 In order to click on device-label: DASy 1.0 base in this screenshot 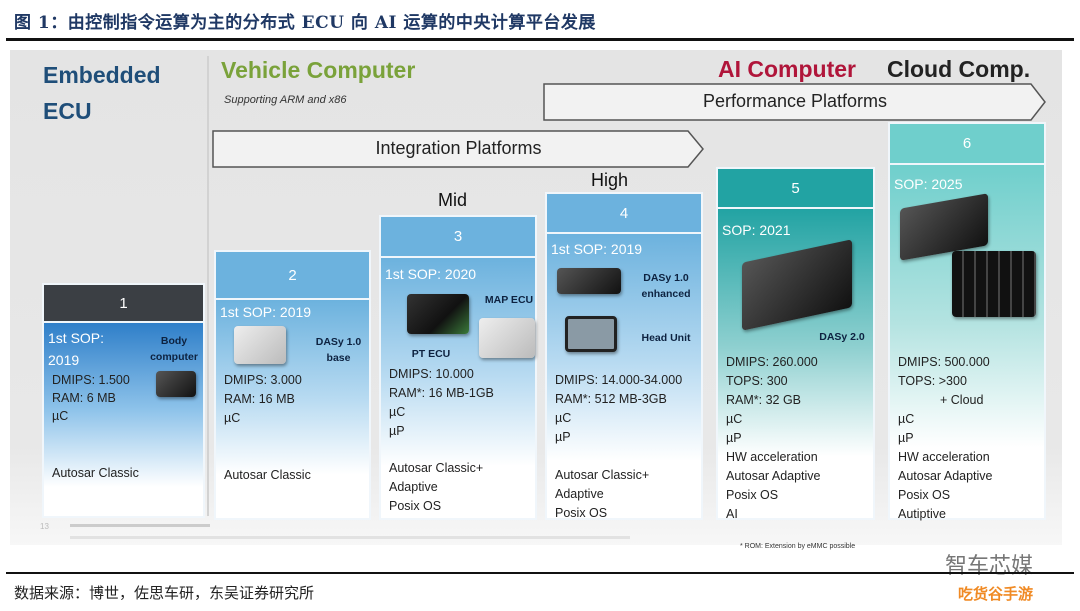, I will do `click(338, 350)`.